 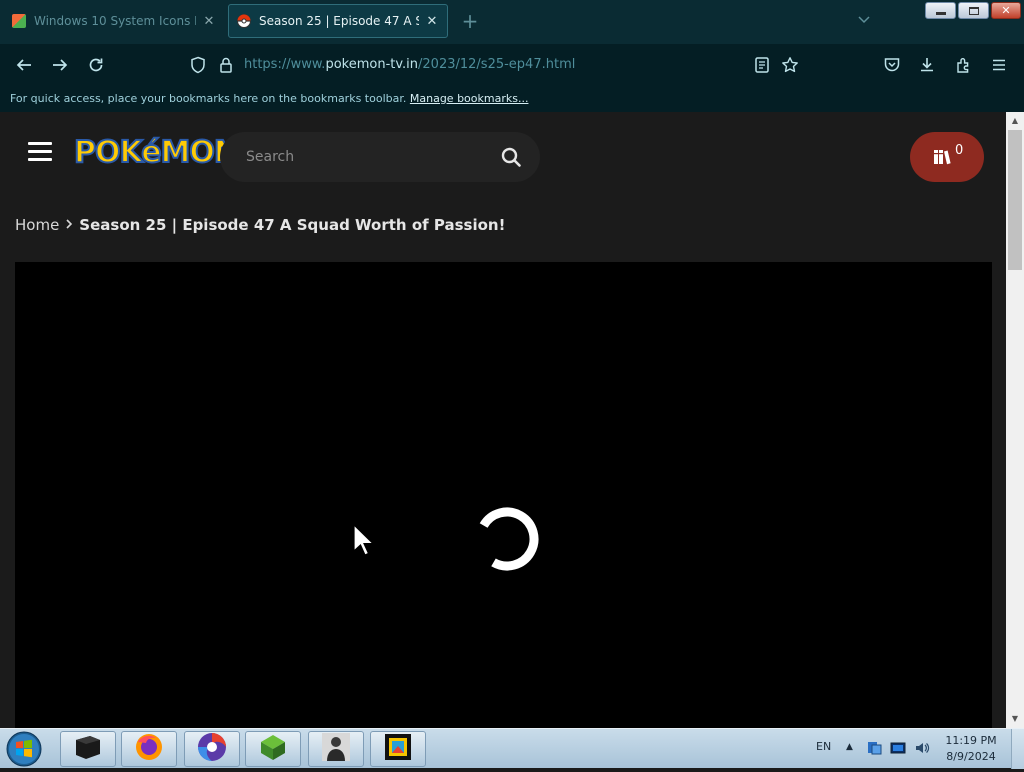 What do you see at coordinates (971, 740) in the screenshot?
I see `clock-time: 11:19 PM` at bounding box center [971, 740].